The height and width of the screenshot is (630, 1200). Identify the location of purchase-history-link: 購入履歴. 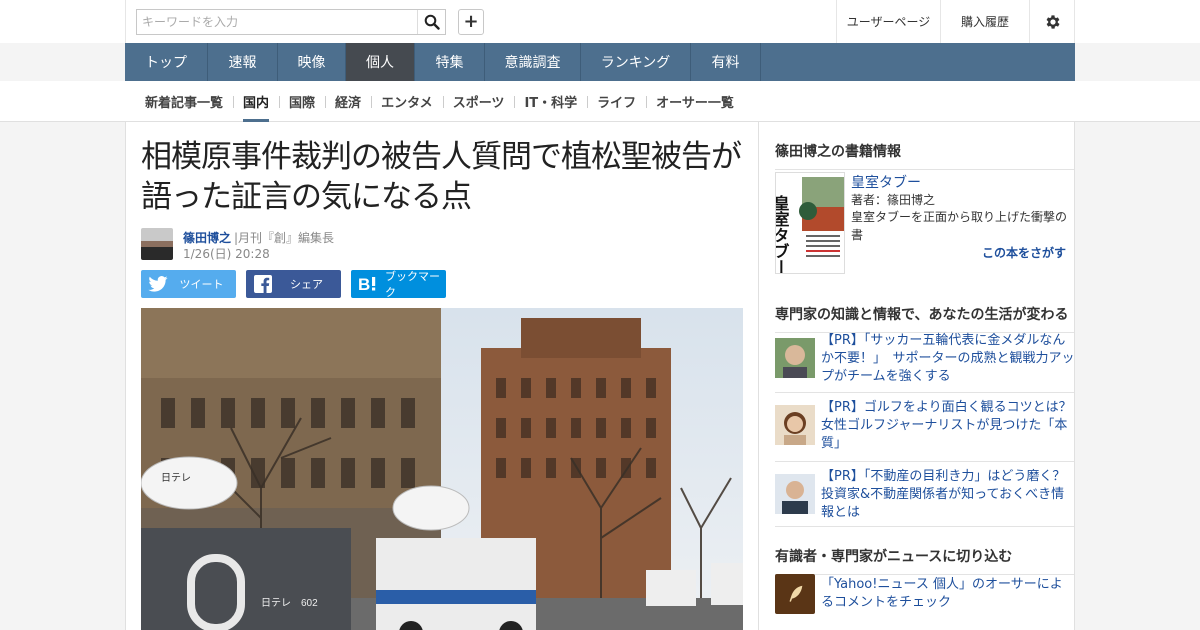
(984, 21).